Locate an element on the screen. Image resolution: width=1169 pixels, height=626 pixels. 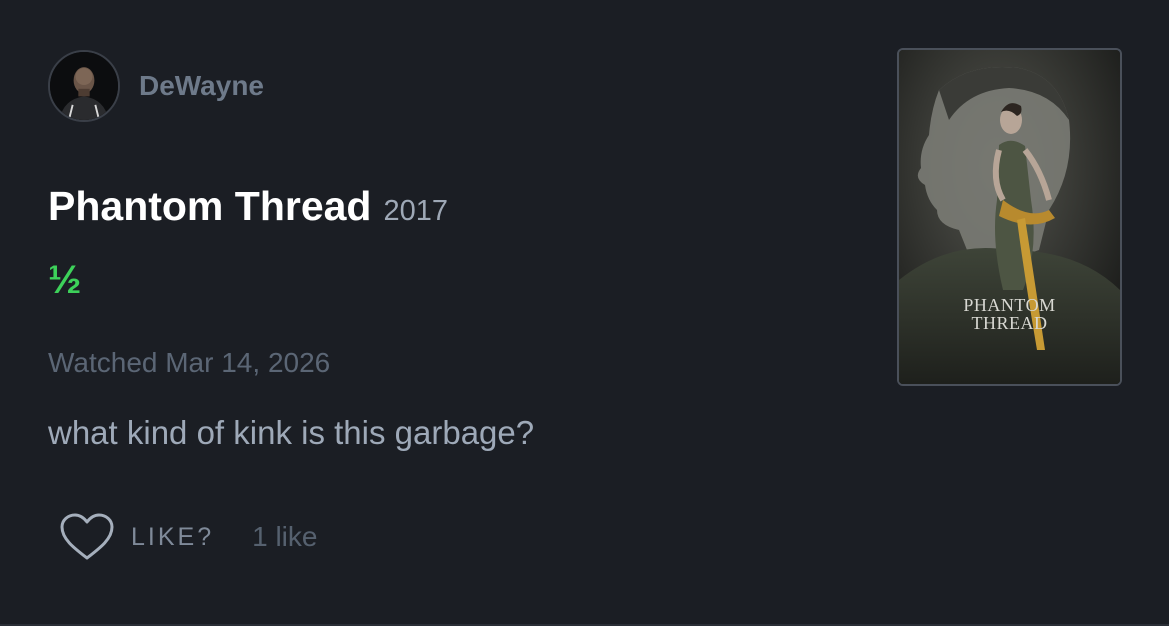
poster-artwork is located at coordinates (1009, 217).